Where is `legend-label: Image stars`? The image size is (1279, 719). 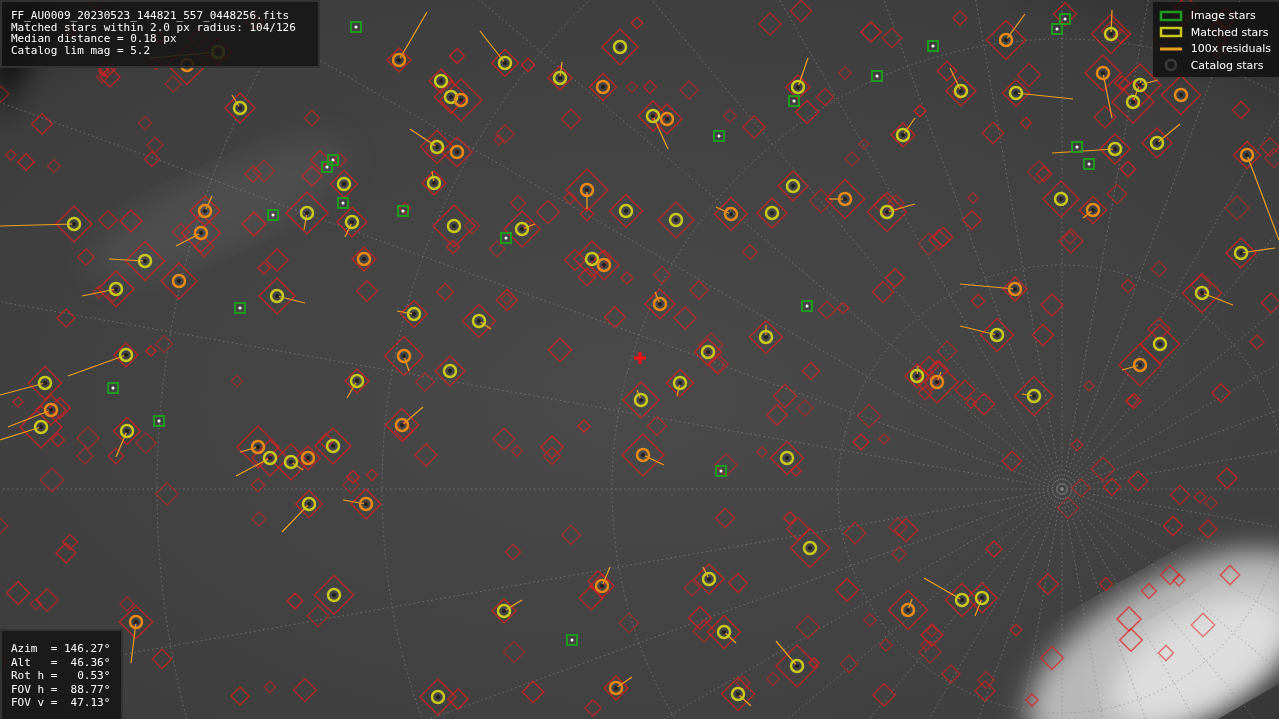
legend-label: Image stars is located at coordinates (1223, 16).